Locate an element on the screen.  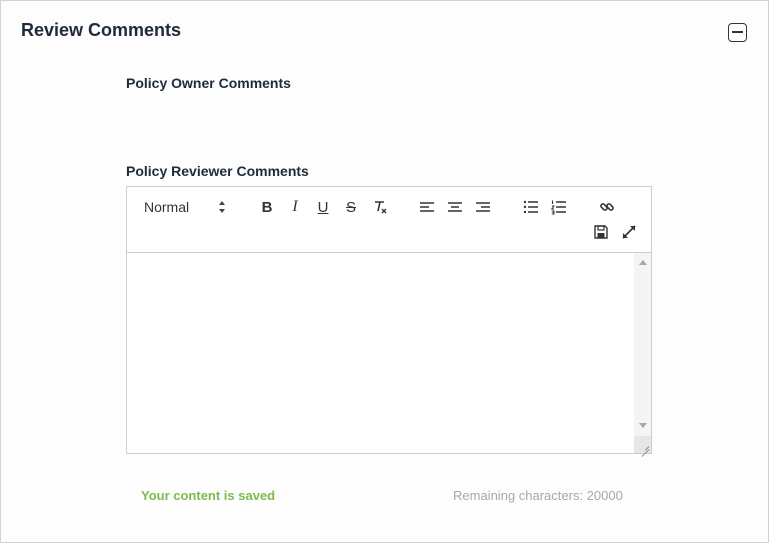
content-saved-status: Your content is saved is located at coordinates (208, 495).